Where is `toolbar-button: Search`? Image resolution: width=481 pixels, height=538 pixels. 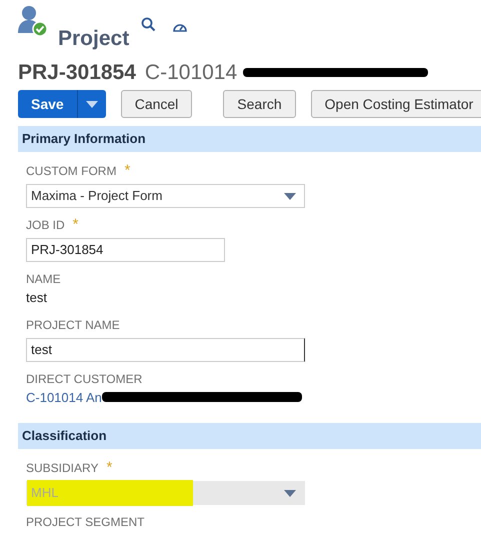
toolbar-button: Search is located at coordinates (259, 104).